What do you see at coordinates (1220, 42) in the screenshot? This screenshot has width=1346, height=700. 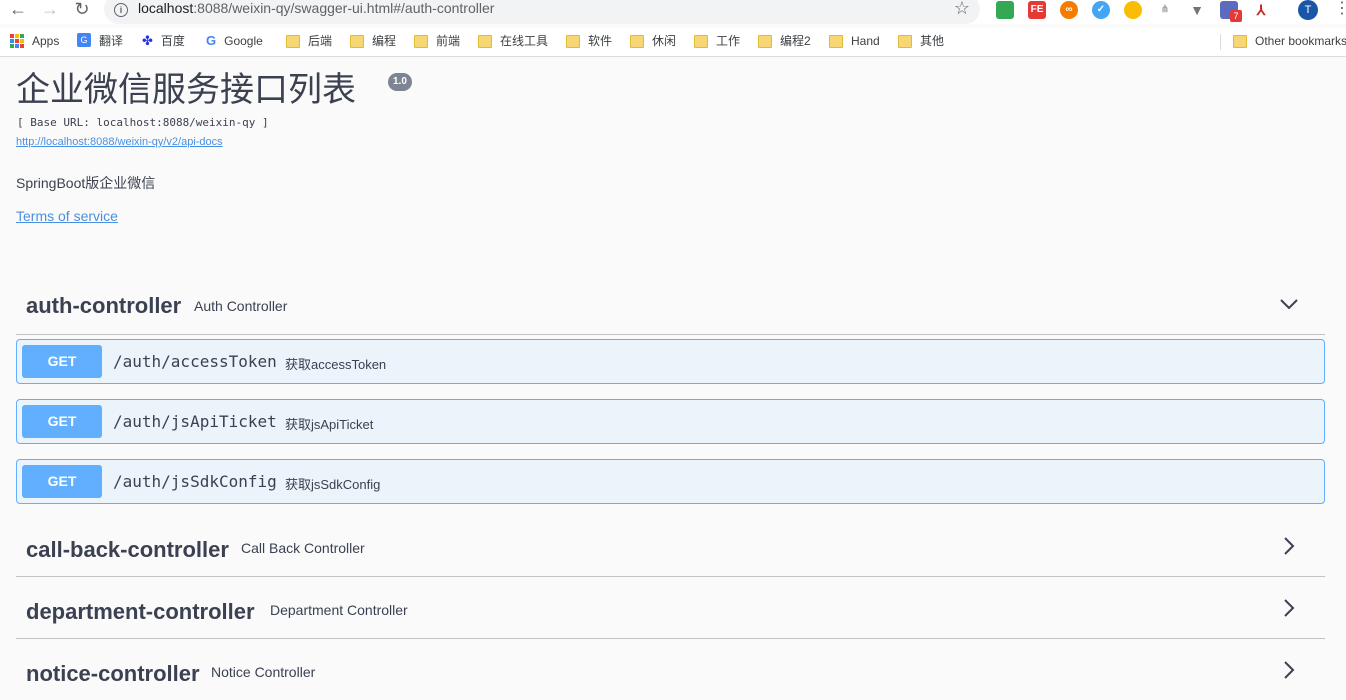 I see `bookmarks-divider` at bounding box center [1220, 42].